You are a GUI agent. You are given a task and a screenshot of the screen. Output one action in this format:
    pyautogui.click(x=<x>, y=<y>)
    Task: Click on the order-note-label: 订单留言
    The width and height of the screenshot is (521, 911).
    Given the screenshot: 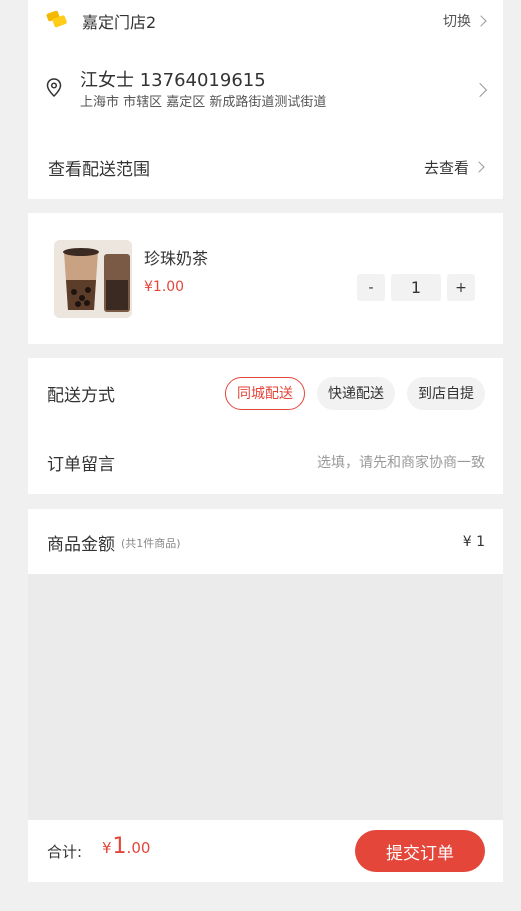 What is the action you would take?
    pyautogui.click(x=81, y=464)
    